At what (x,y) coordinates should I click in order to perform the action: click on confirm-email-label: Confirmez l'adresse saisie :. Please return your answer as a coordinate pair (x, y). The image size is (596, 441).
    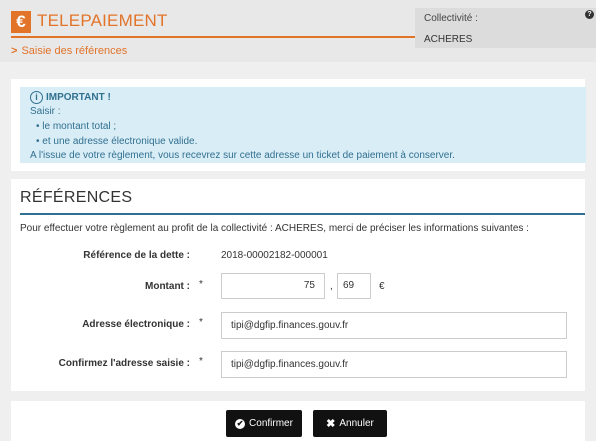
    Looking at the image, I should click on (124, 363).